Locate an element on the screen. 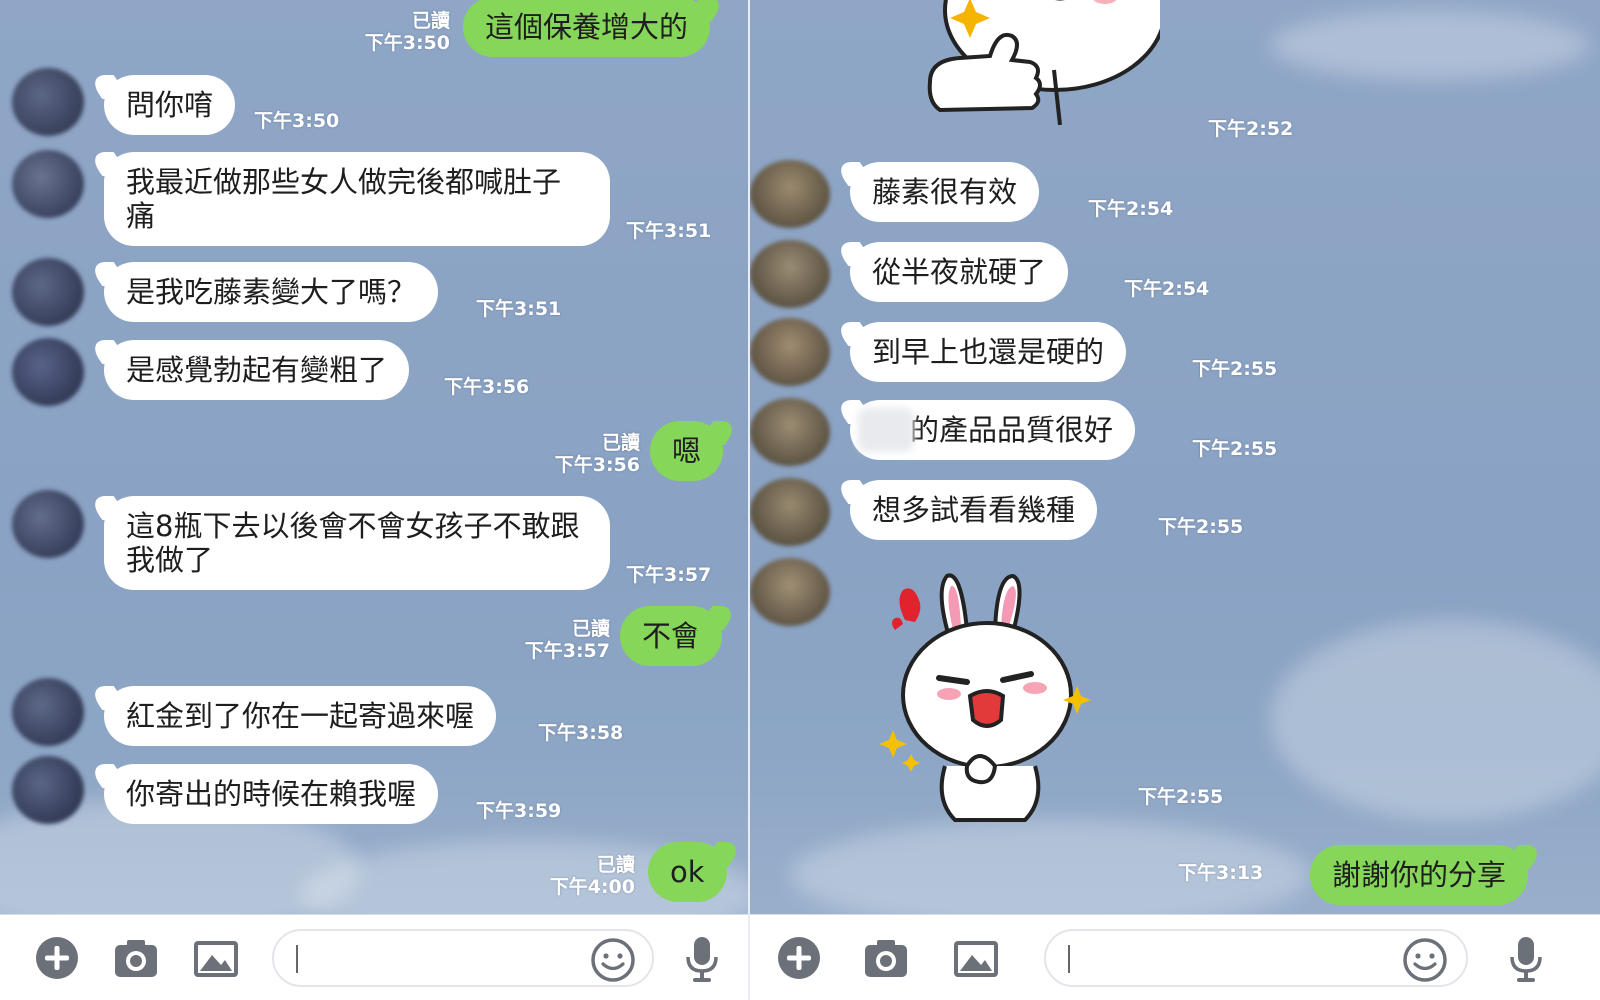  message-bubble-incoming: 是我吃藤素變大了嗎？ is located at coordinates (271, 292).